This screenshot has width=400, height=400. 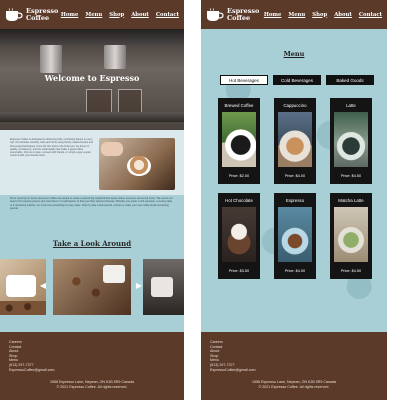 I want to click on hero-title: Welcome to Espresso, so click(x=92, y=78).